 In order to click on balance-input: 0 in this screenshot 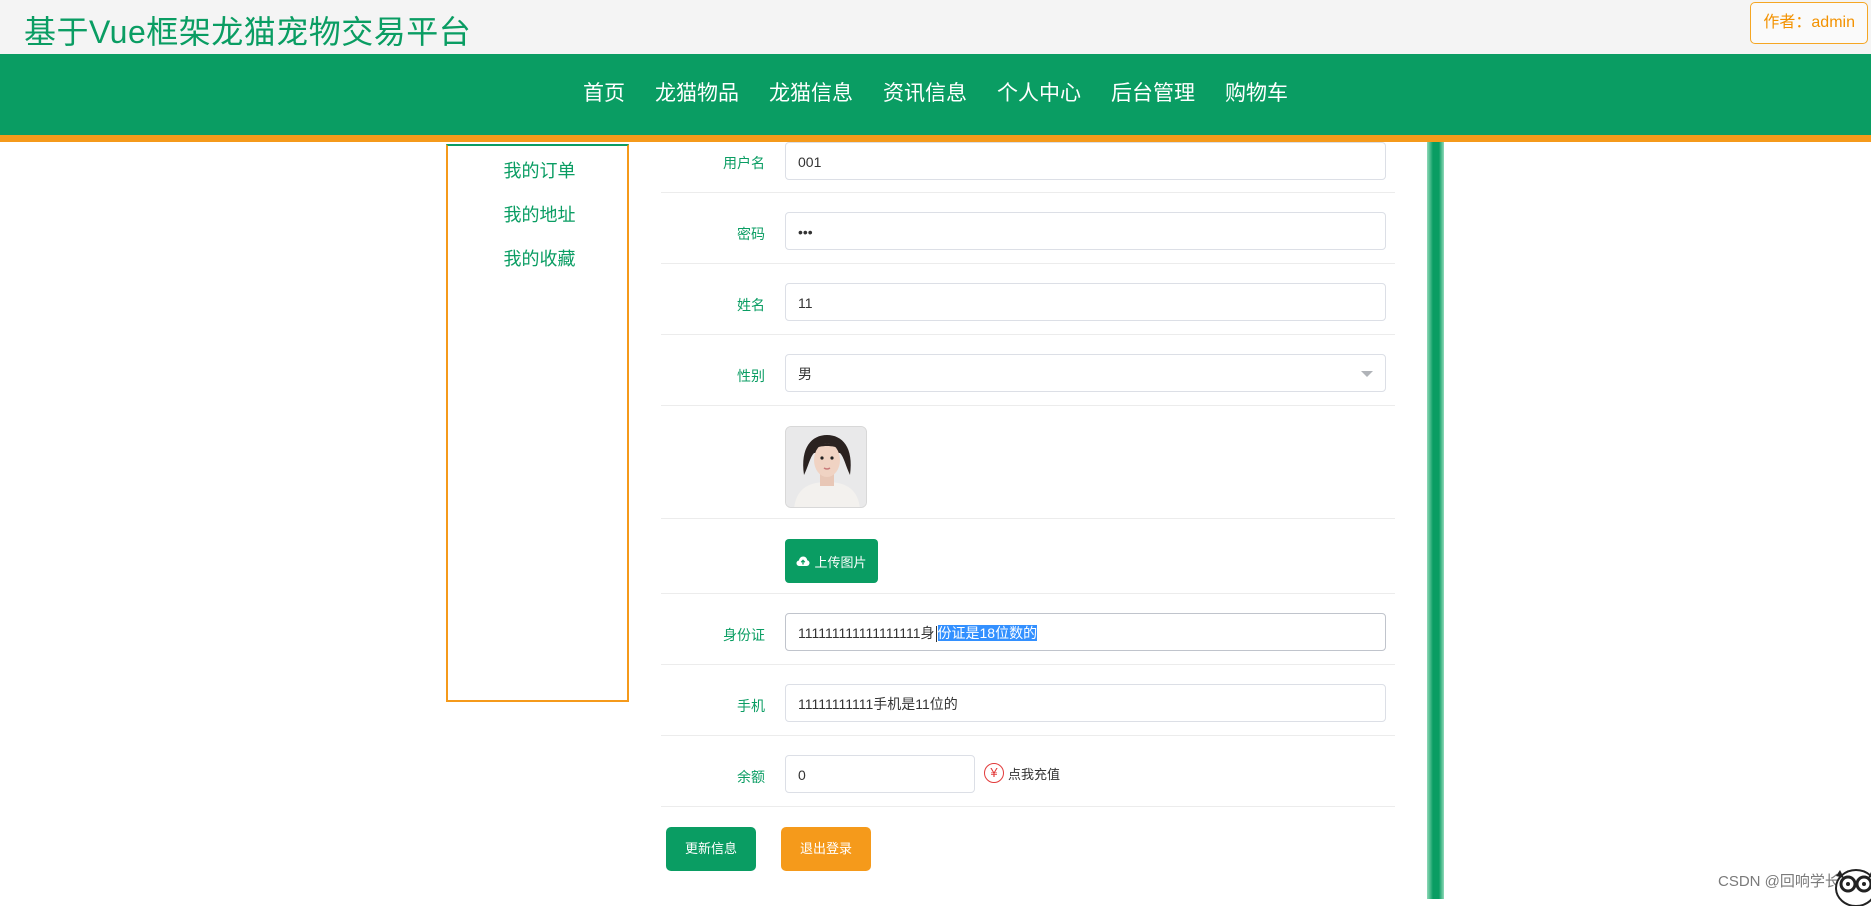, I will do `click(880, 774)`.